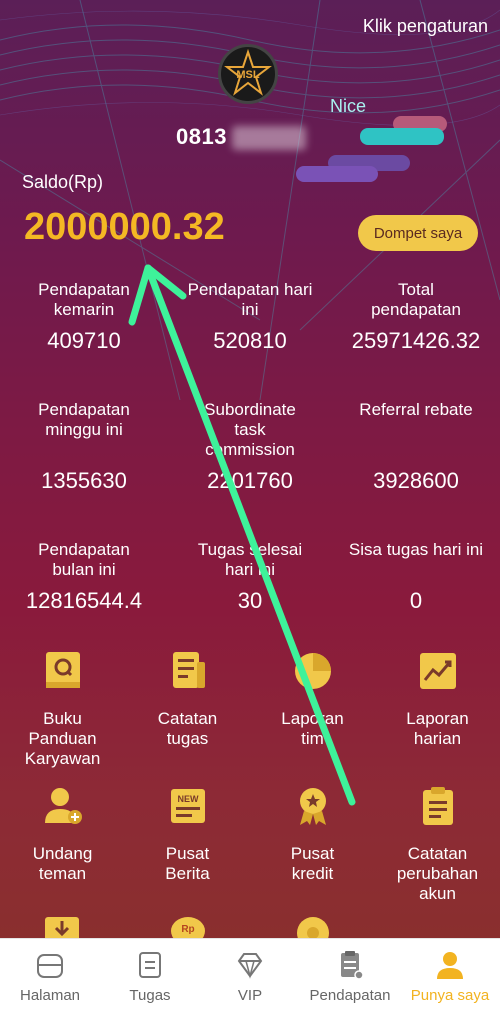 Image resolution: width=500 pixels, height=1025 pixels. Describe the element at coordinates (187, 806) in the screenshot. I see `news-icon: NEW` at that location.